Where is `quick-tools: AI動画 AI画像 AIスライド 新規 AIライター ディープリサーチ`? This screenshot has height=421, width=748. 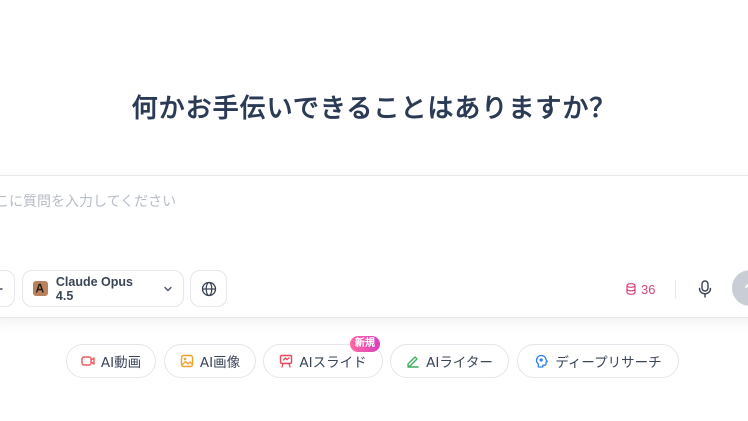
quick-tools: AI動画 AI画像 AIスライド 新規 AIライター ディープリサーチ is located at coordinates (374, 358).